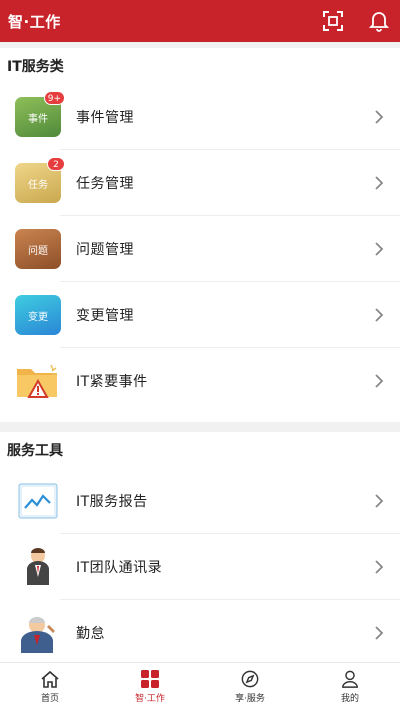  Describe the element at coordinates (200, 315) in the screenshot. I see `menu-item-change-management: 变更 变更管理` at that location.